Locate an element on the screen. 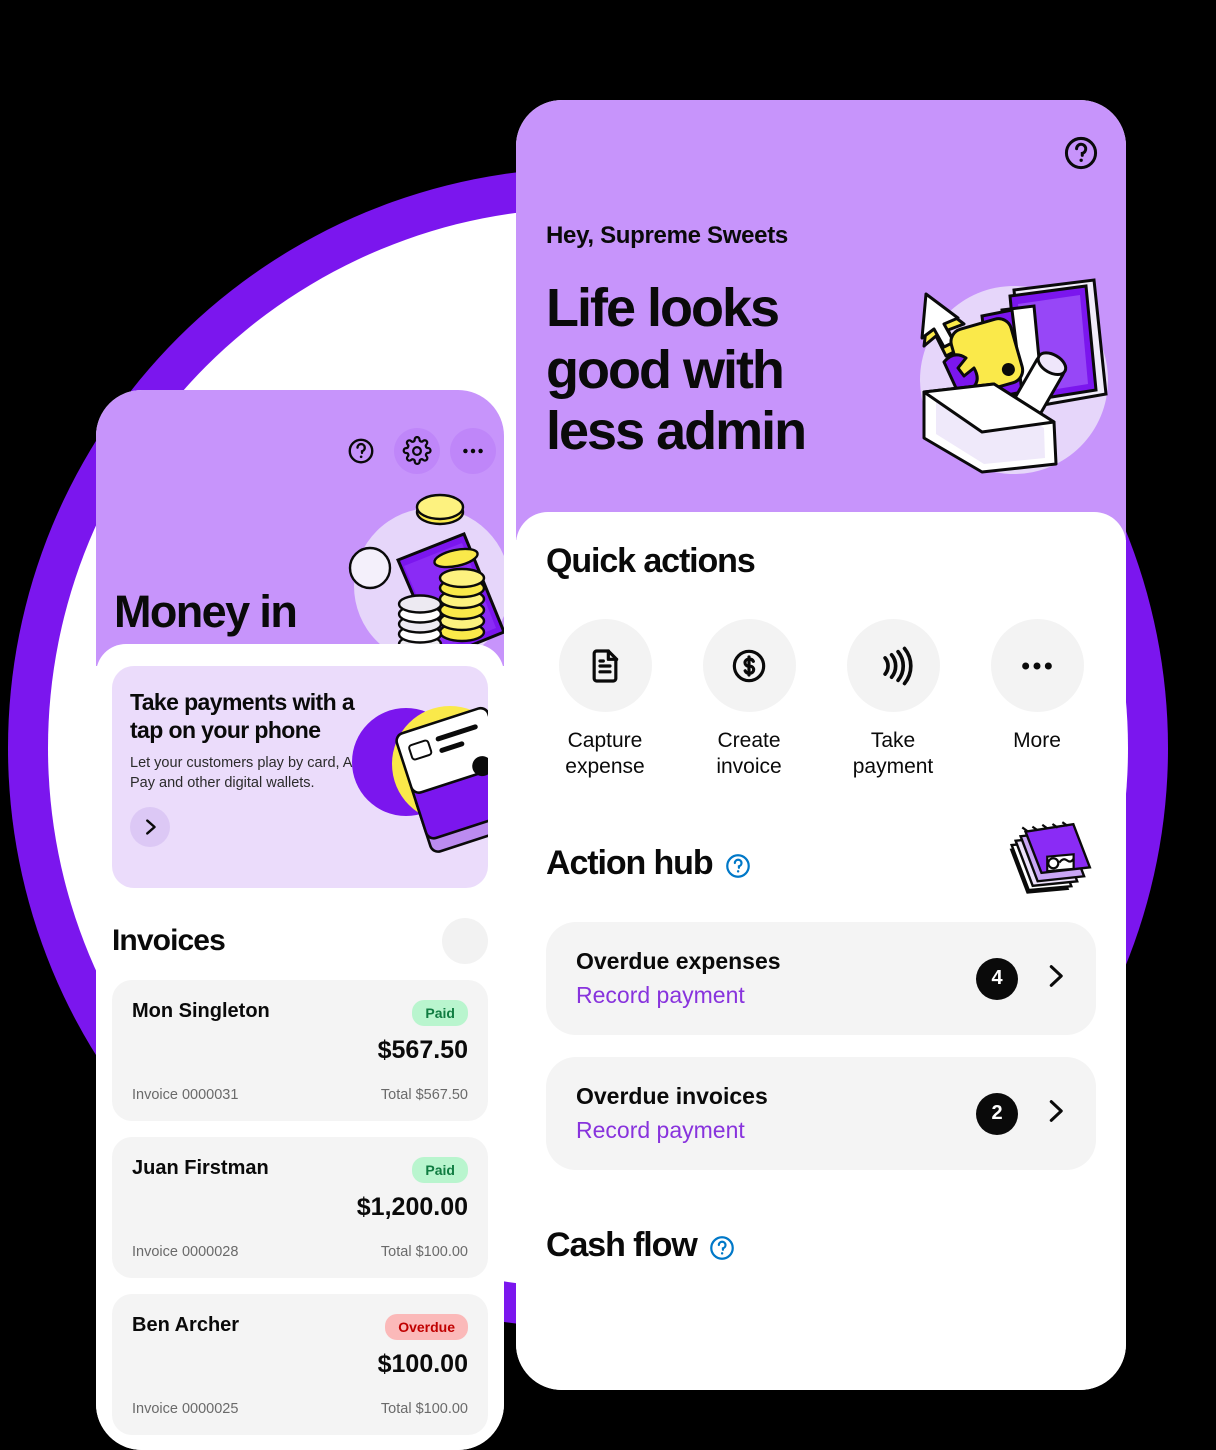 This screenshot has width=1216, height=1450. invoice-reference: Invoice 0000028 is located at coordinates (185, 1252).